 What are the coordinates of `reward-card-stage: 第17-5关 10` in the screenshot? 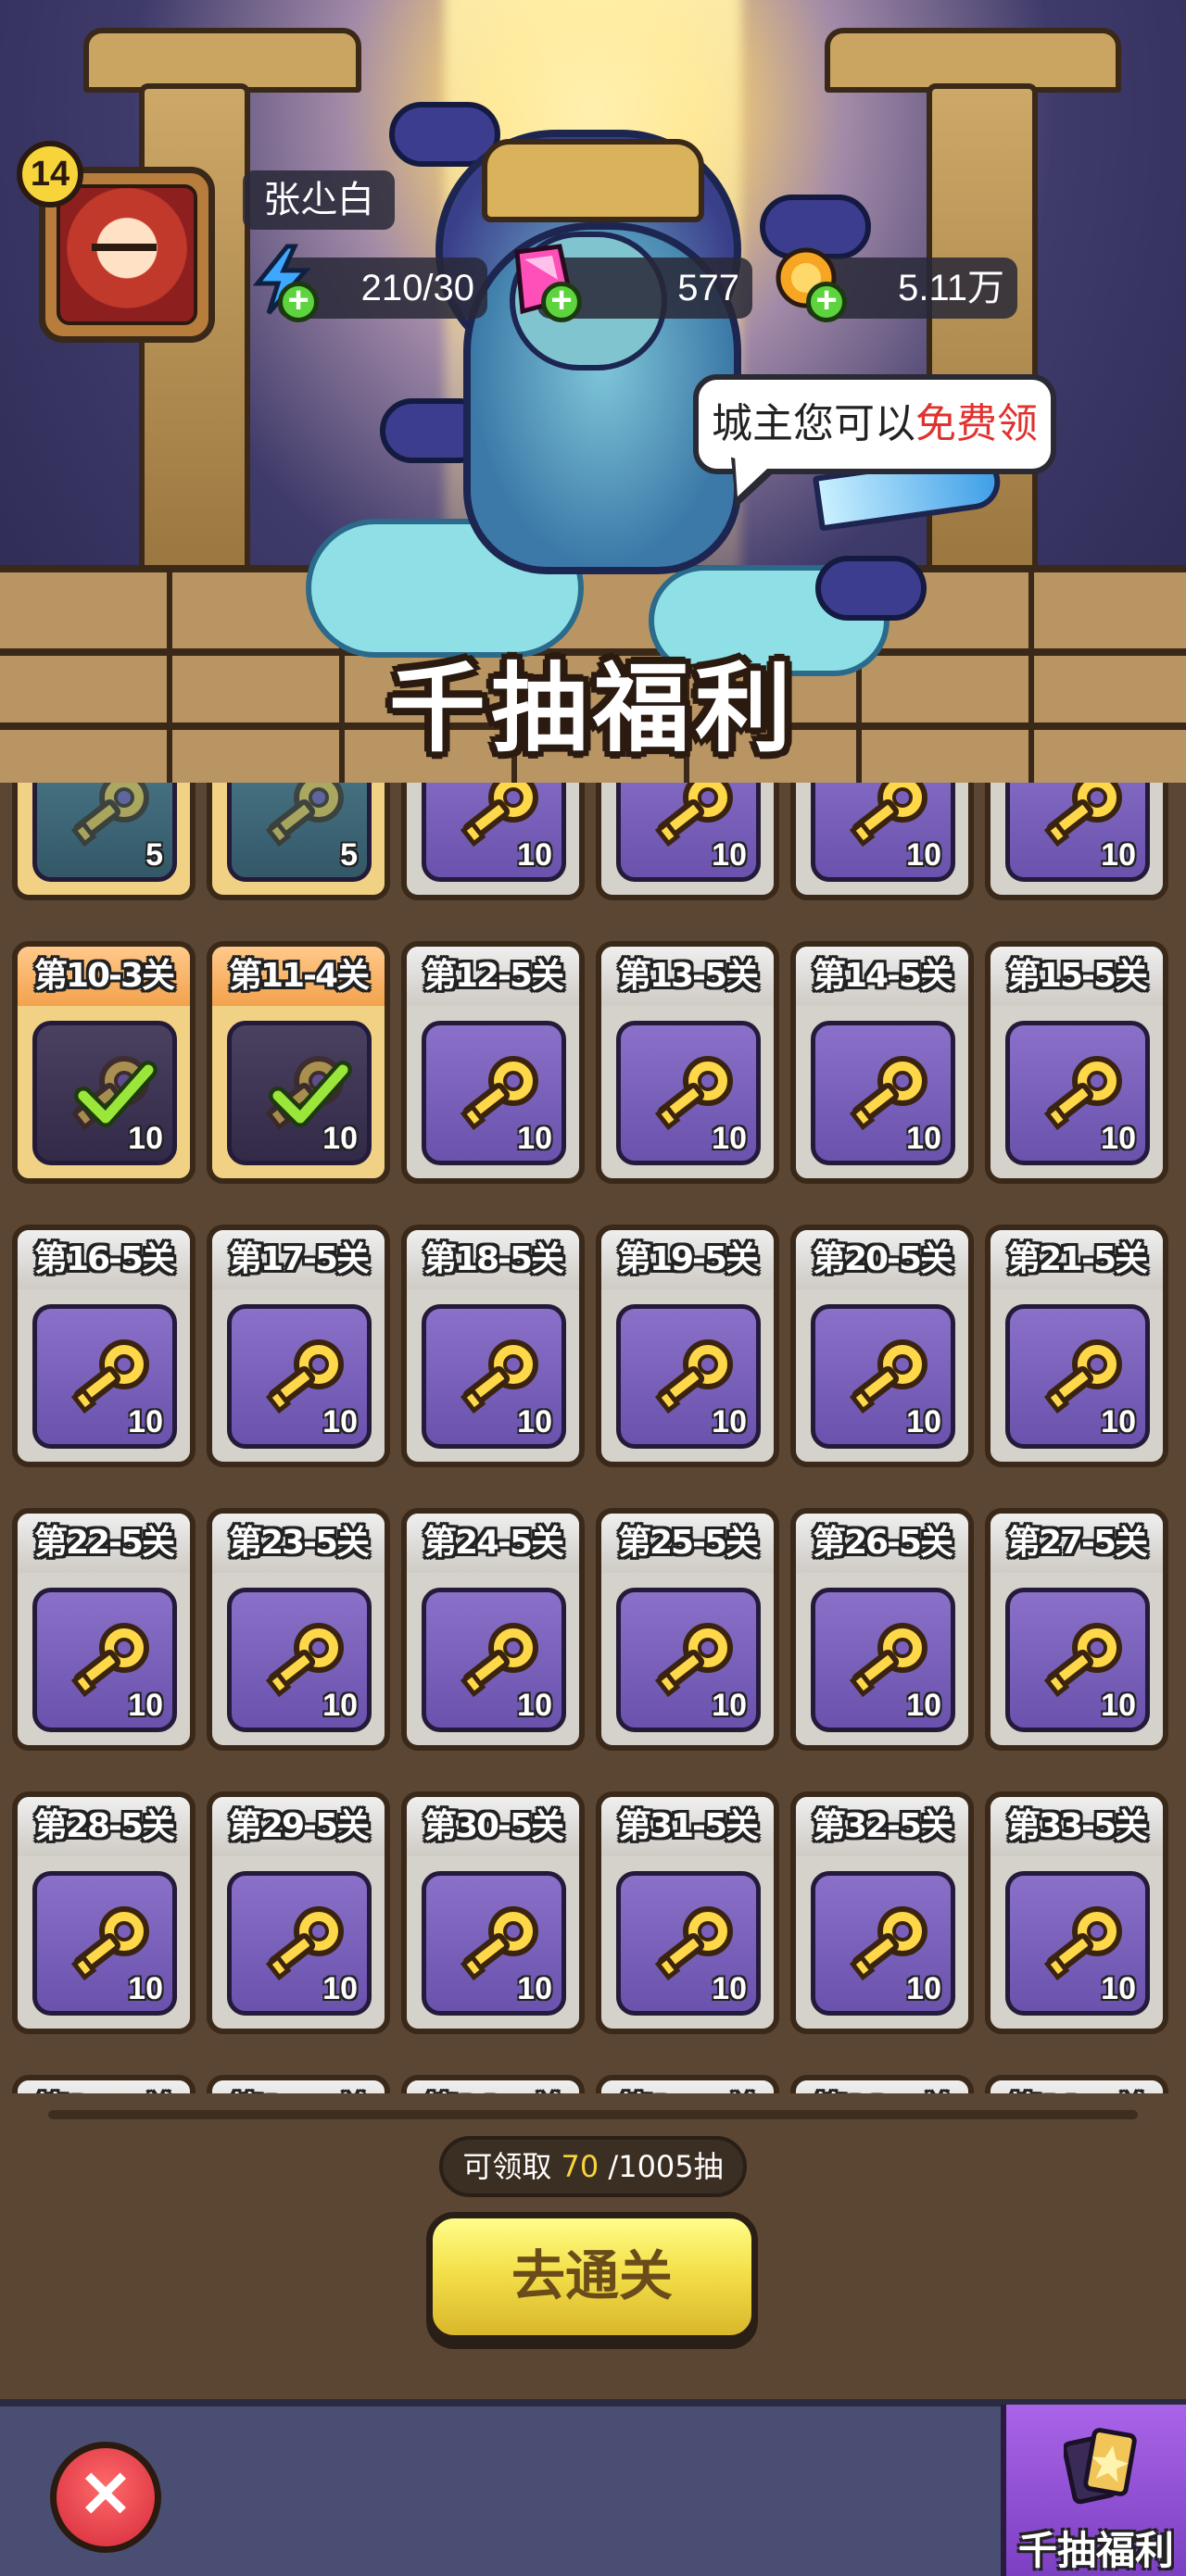 It's located at (298, 1346).